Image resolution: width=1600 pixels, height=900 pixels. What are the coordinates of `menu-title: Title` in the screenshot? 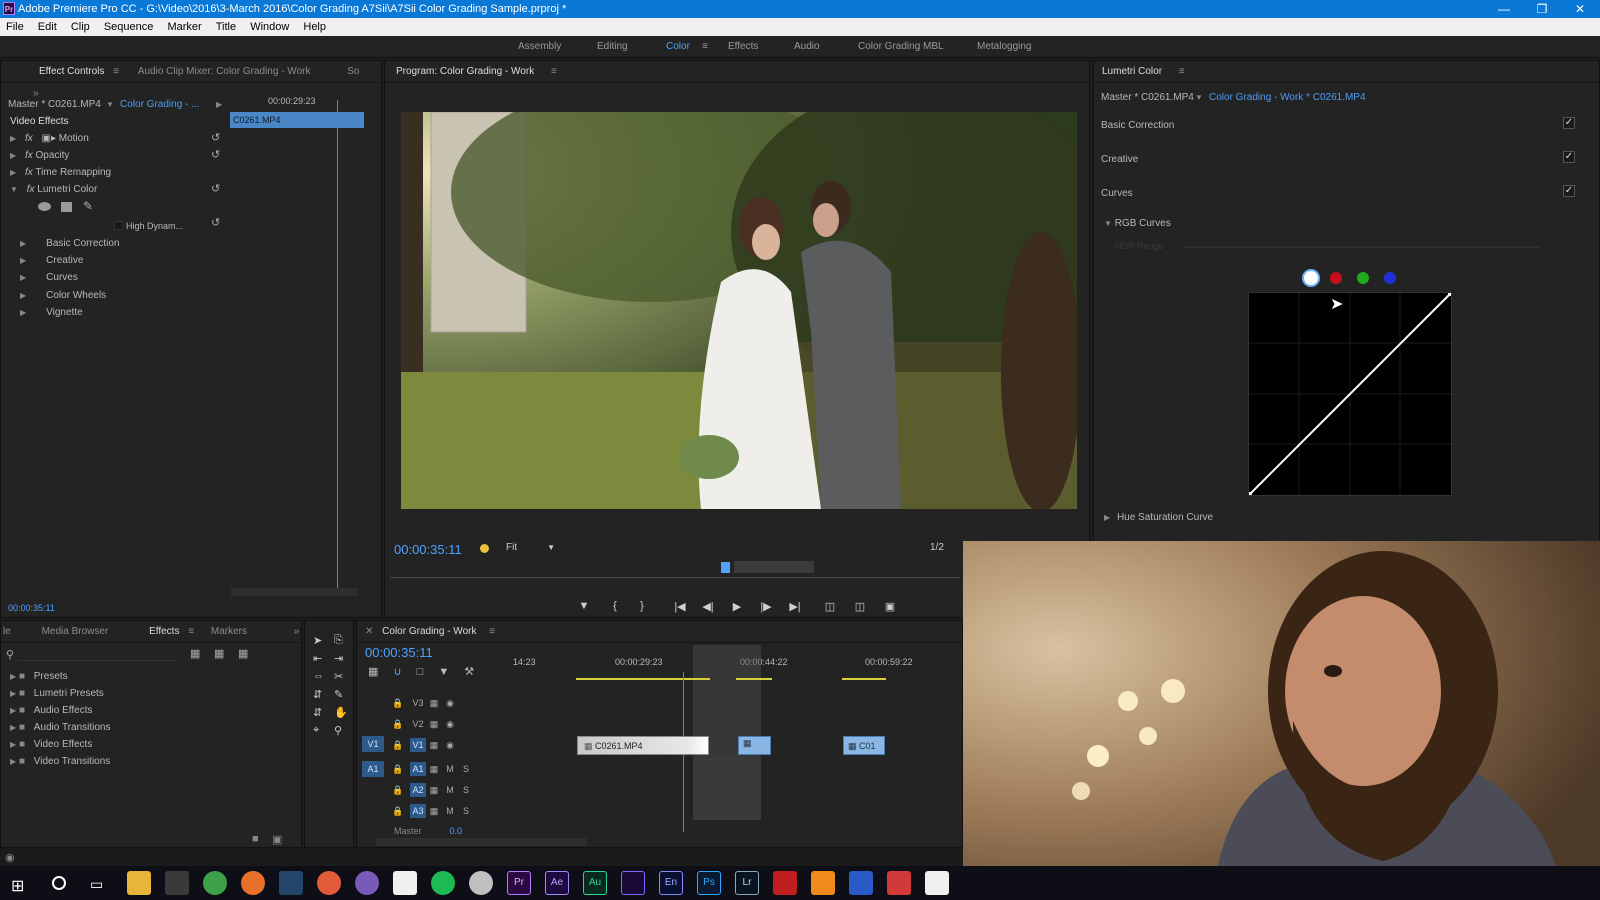 It's located at (226, 27).